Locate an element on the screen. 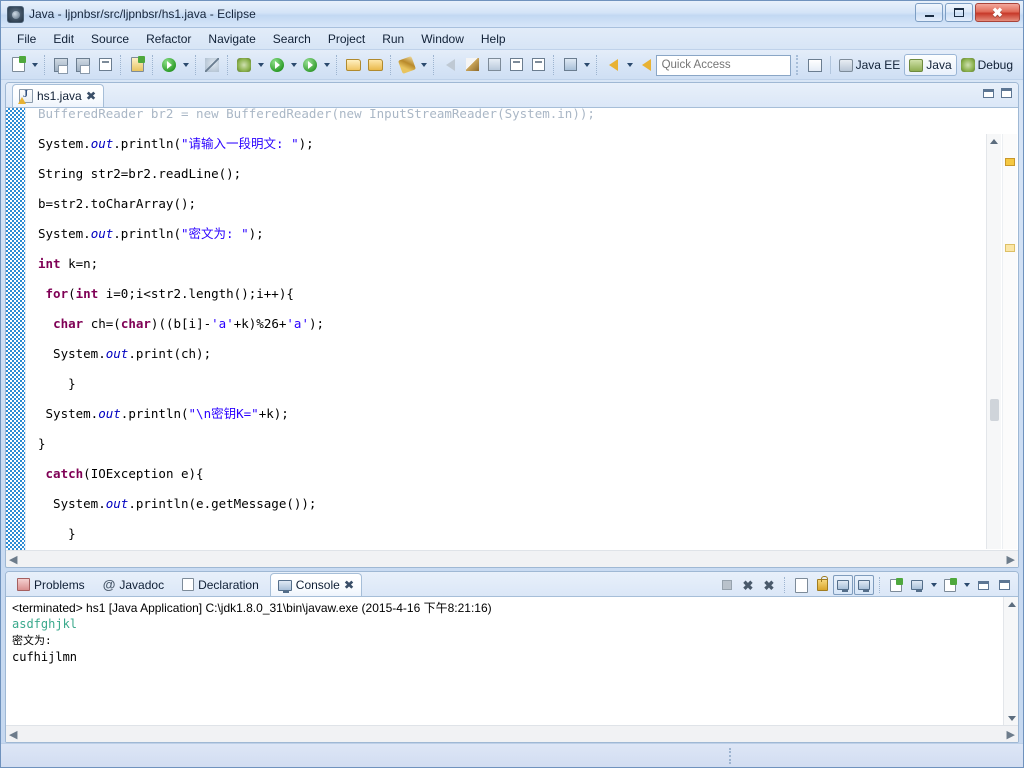  pin-console-icon is located at coordinates (896, 585).